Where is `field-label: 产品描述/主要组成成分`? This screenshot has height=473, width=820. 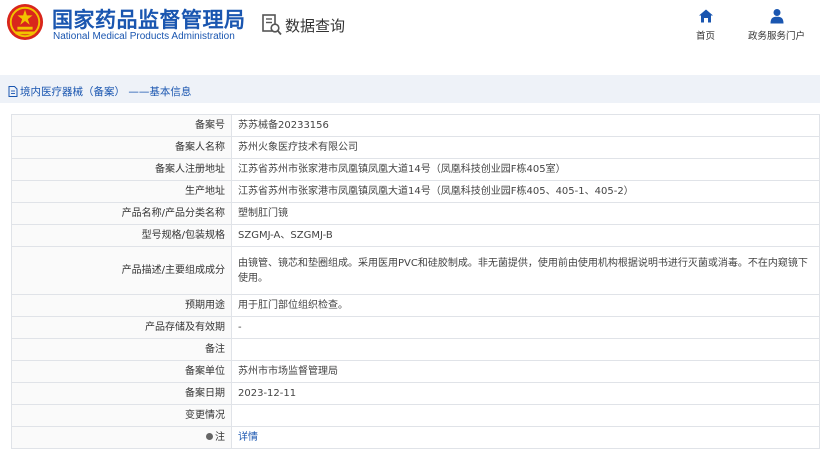
field-label: 产品描述/主要组成成分 is located at coordinates (121, 270).